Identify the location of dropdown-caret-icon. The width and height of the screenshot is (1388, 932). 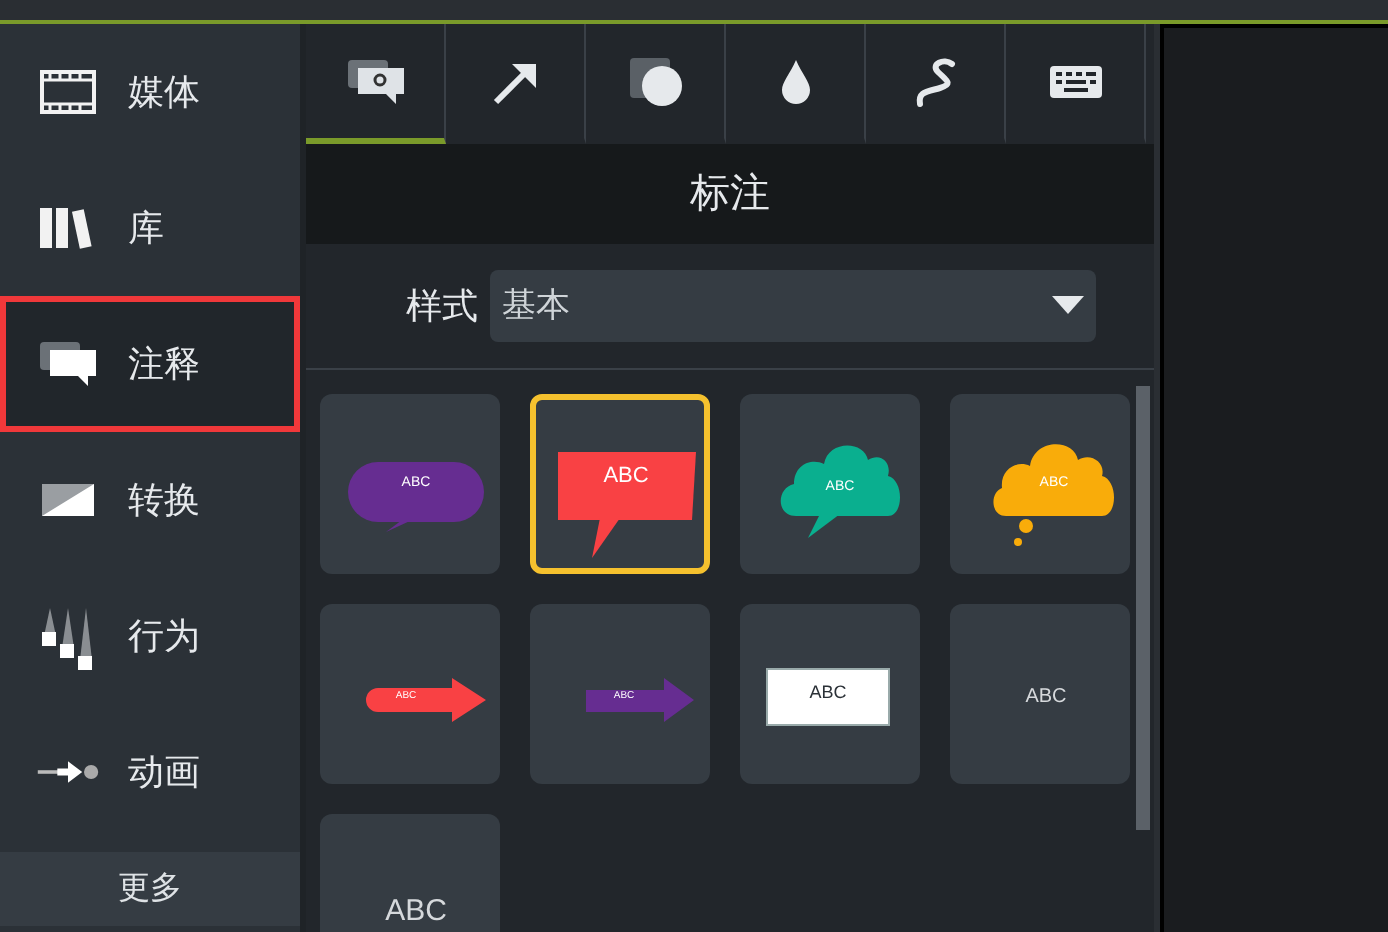
(1068, 306).